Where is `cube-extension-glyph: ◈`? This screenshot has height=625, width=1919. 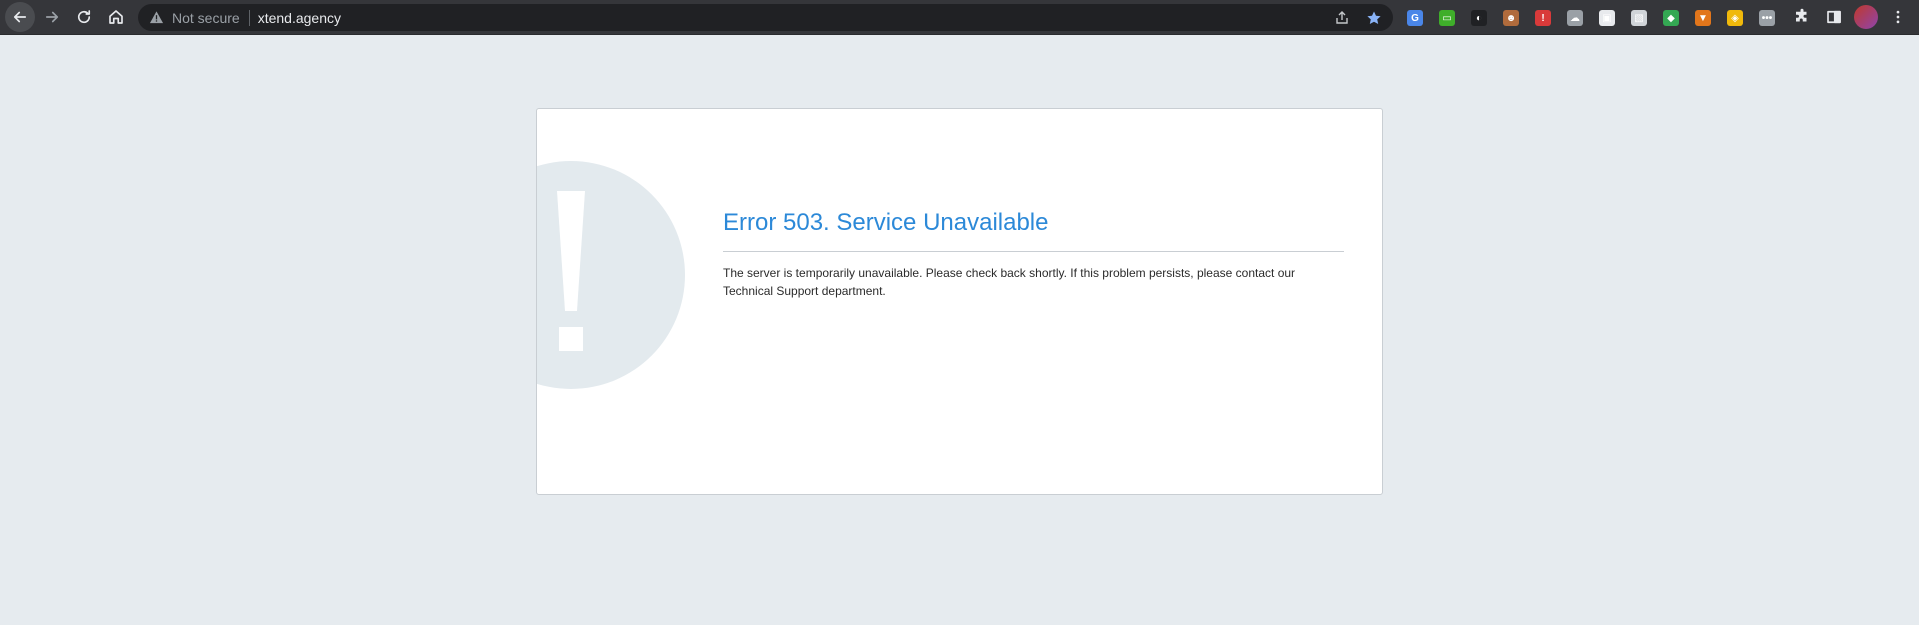 cube-extension-glyph: ◈ is located at coordinates (1735, 18).